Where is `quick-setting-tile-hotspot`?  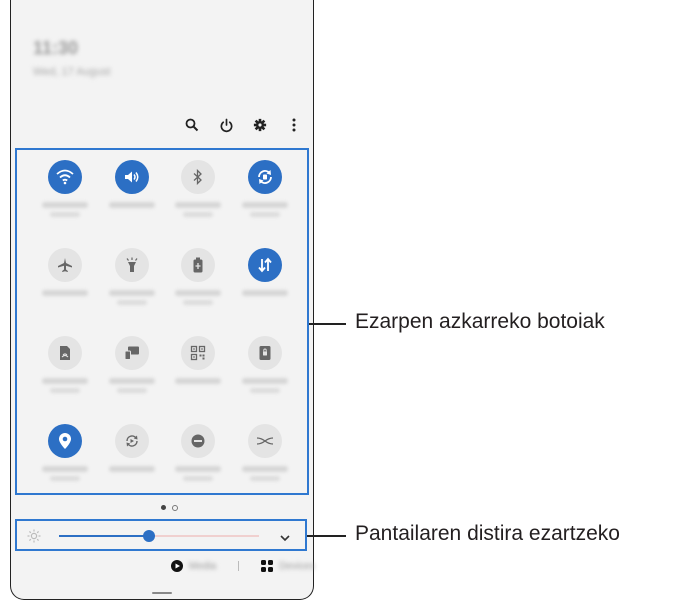 quick-setting-tile-hotspot is located at coordinates (265, 468).